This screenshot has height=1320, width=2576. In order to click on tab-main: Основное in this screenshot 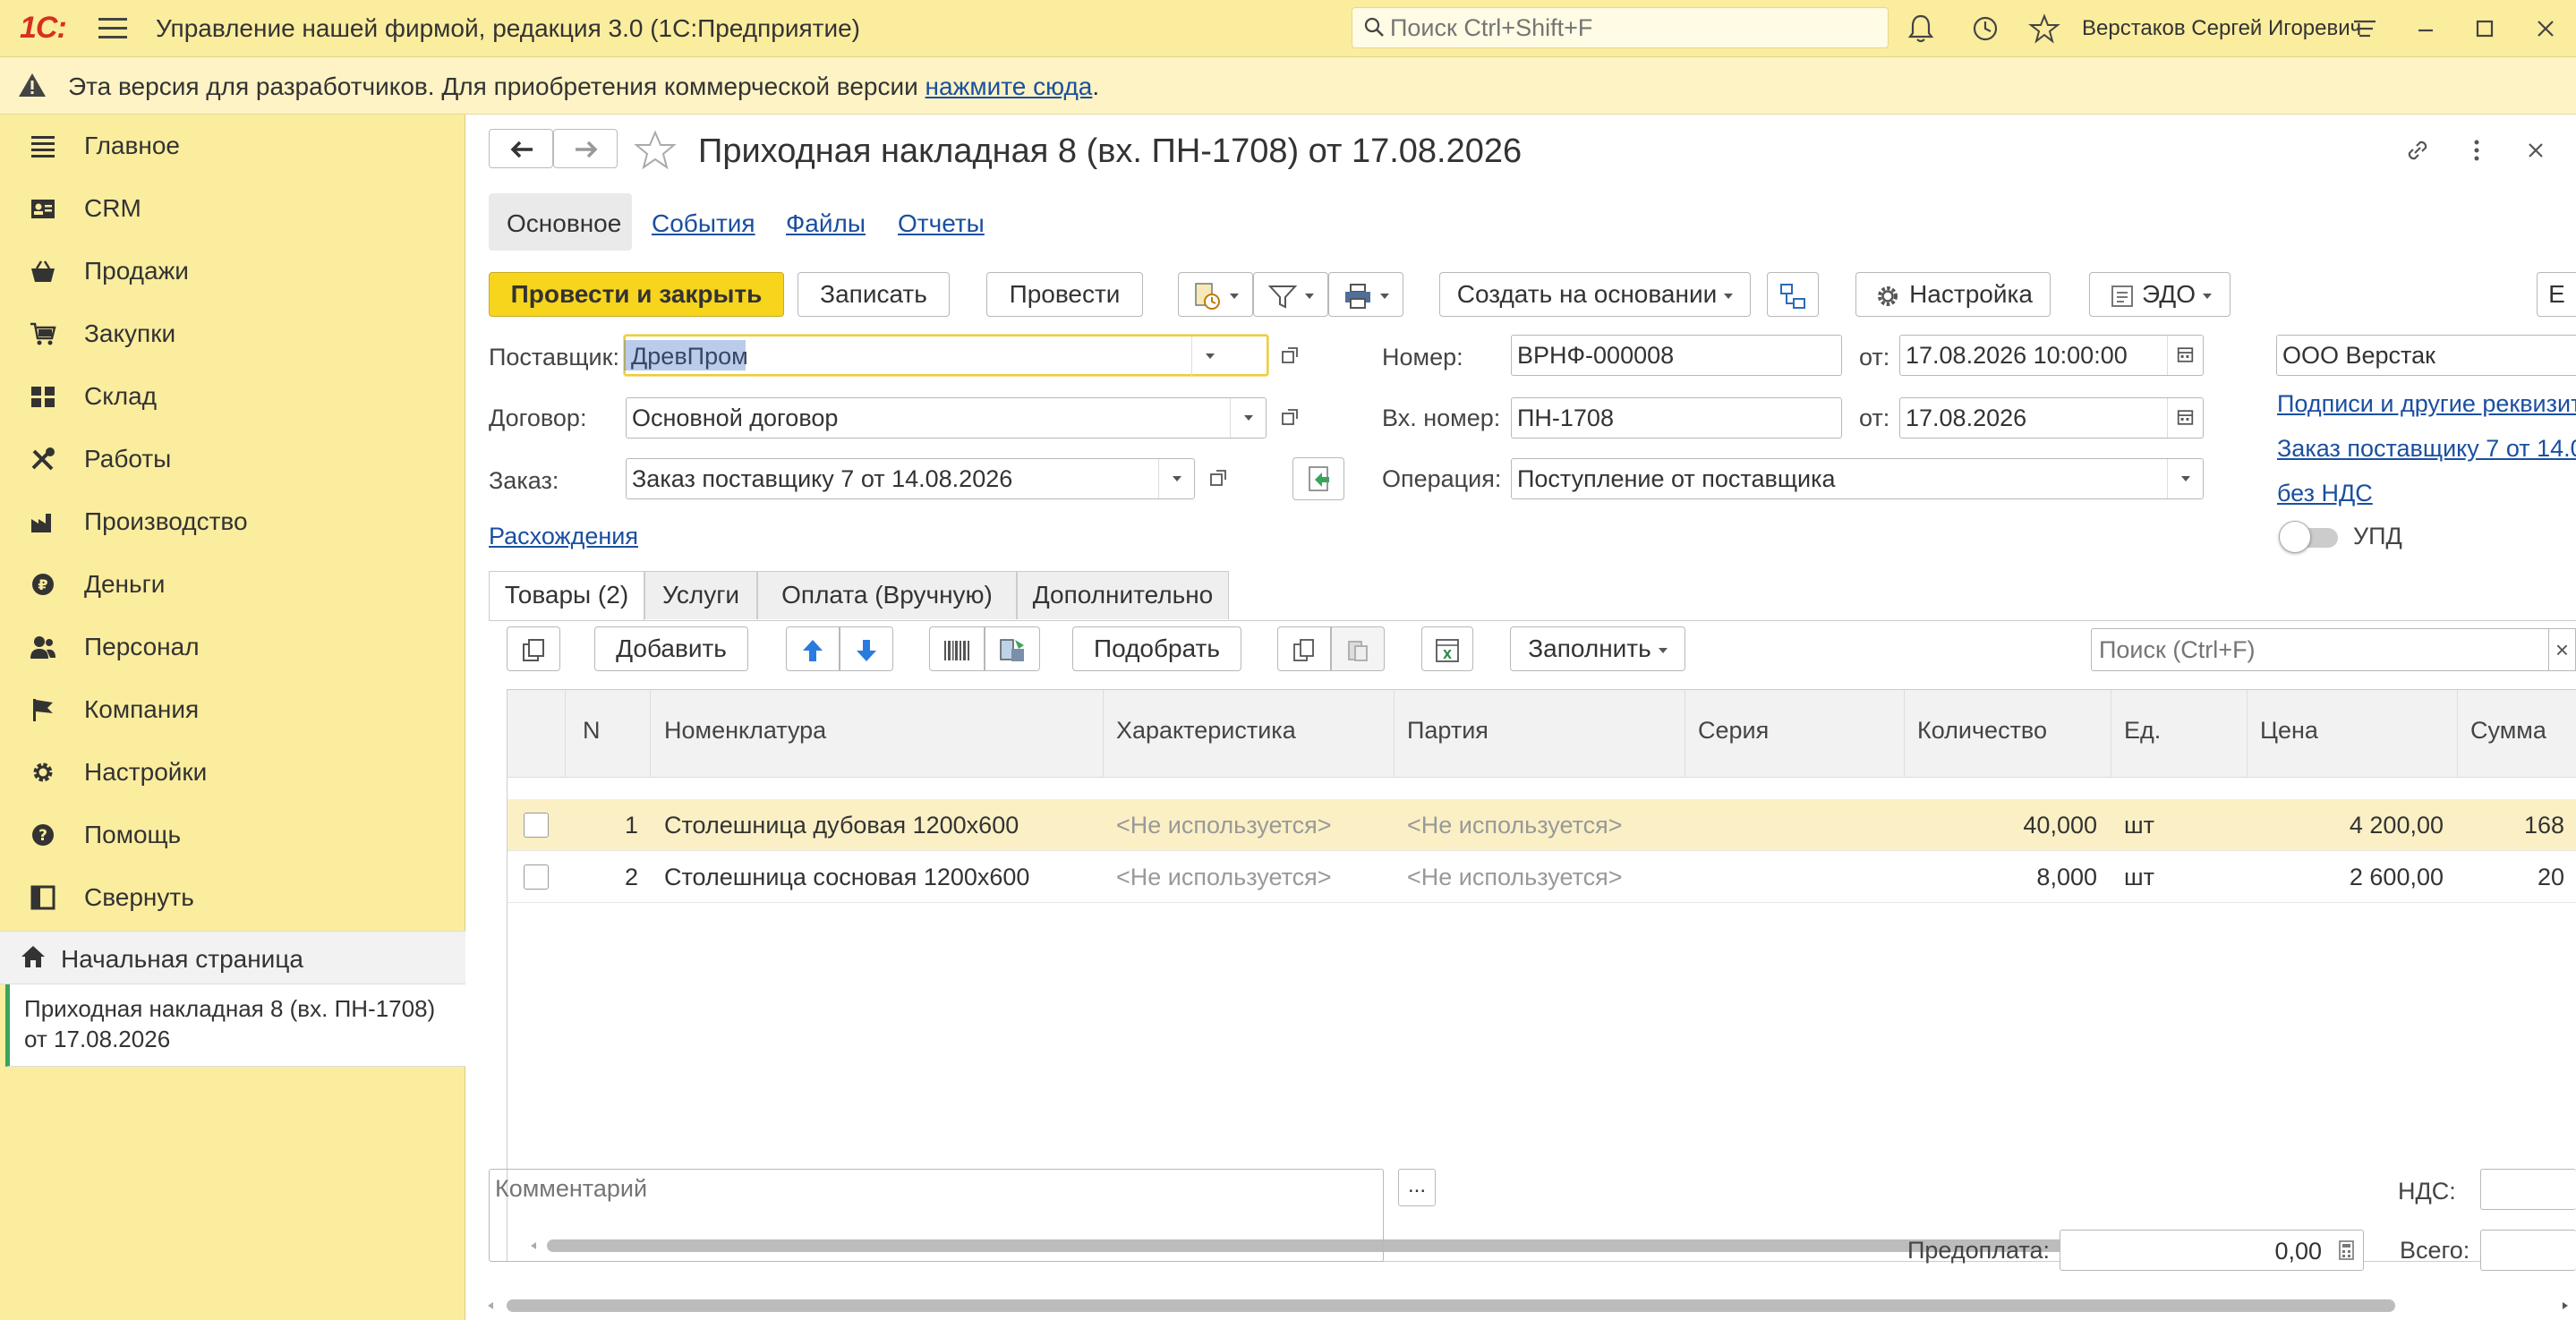, I will do `click(560, 222)`.